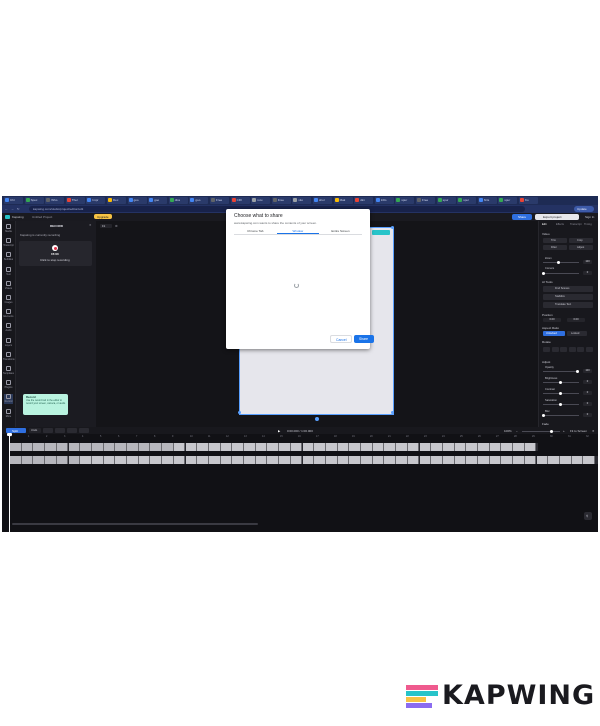  What do you see at coordinates (560, 225) in the screenshot?
I see `properties-tab: Effects` at bounding box center [560, 225].